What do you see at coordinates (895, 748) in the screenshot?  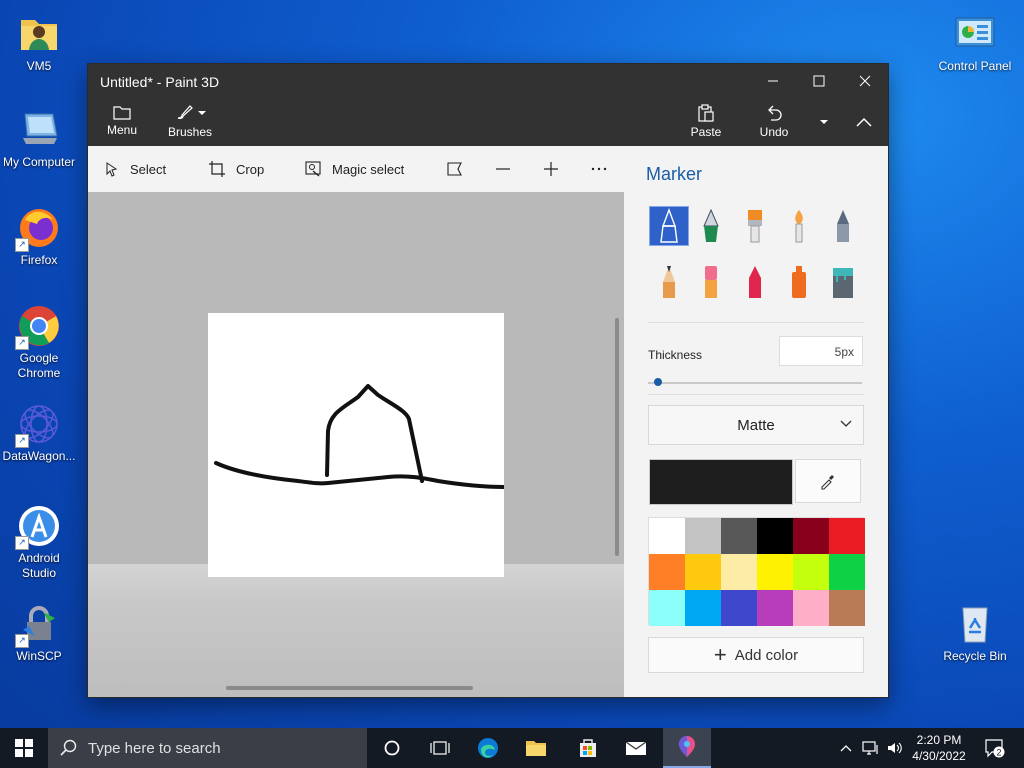 I see `volume-button` at bounding box center [895, 748].